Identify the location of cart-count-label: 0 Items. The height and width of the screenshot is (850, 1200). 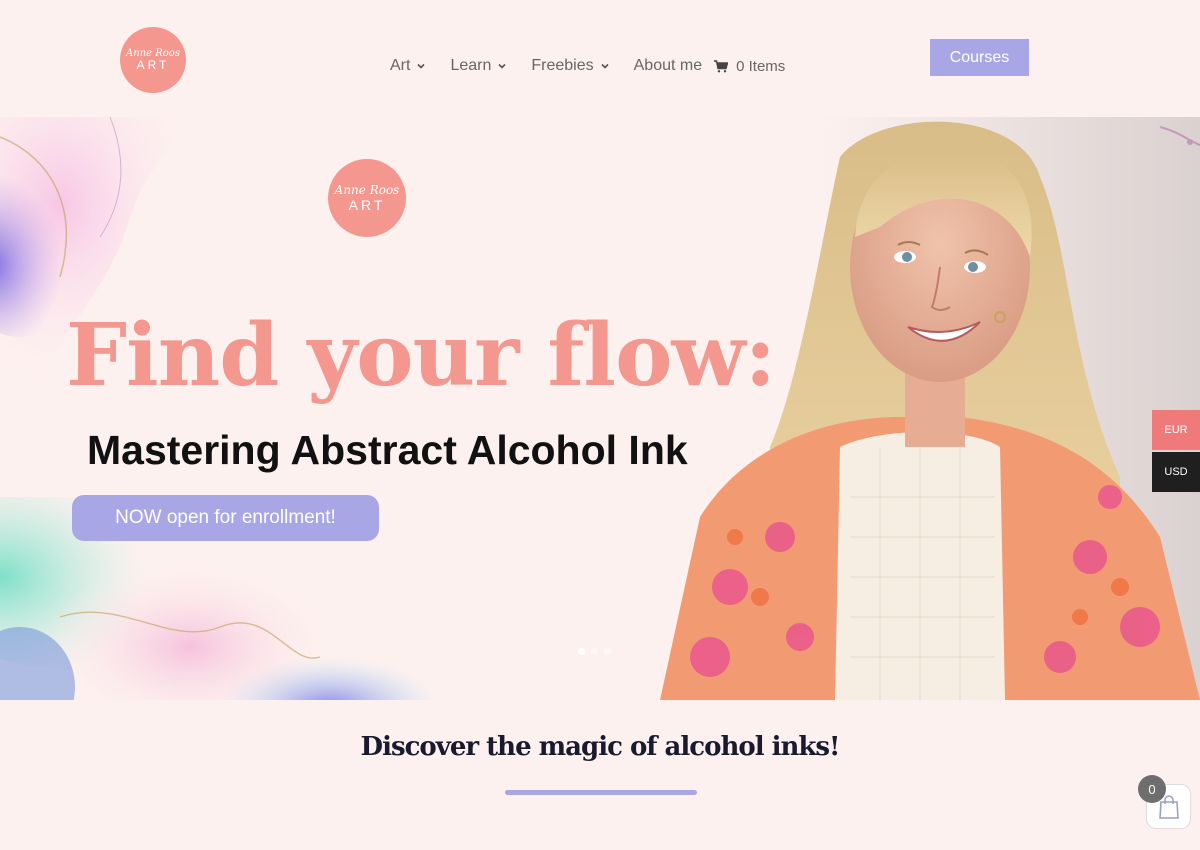
(761, 66).